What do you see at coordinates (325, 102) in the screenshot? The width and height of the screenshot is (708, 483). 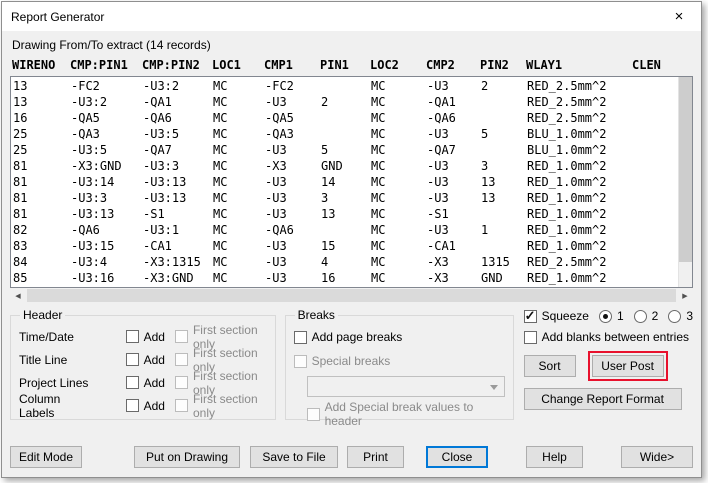 I see `table-cell: 2` at bounding box center [325, 102].